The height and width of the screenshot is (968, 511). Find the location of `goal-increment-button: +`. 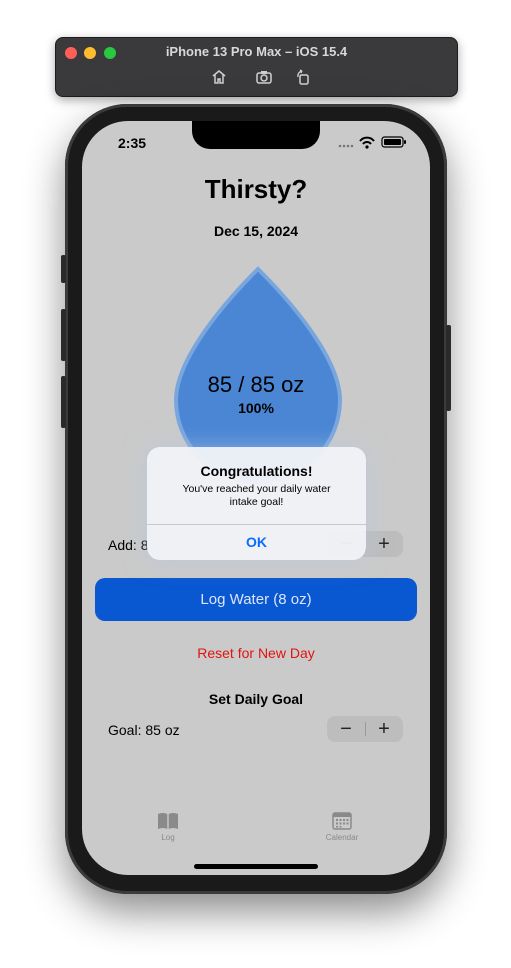

goal-increment-button: + is located at coordinates (384, 729).